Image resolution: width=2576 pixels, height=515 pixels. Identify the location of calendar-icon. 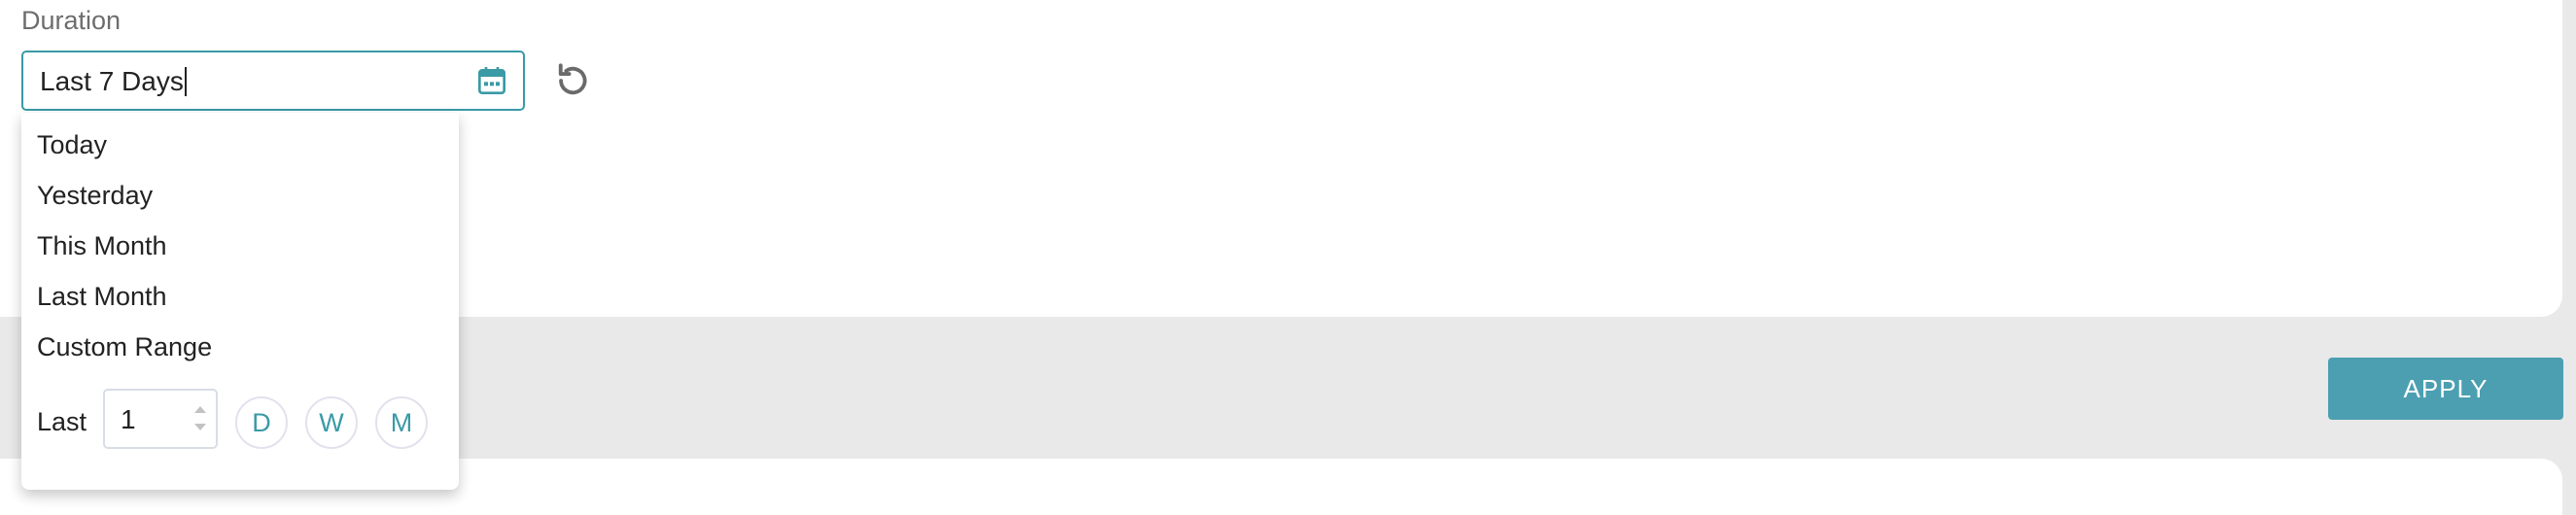
(491, 80).